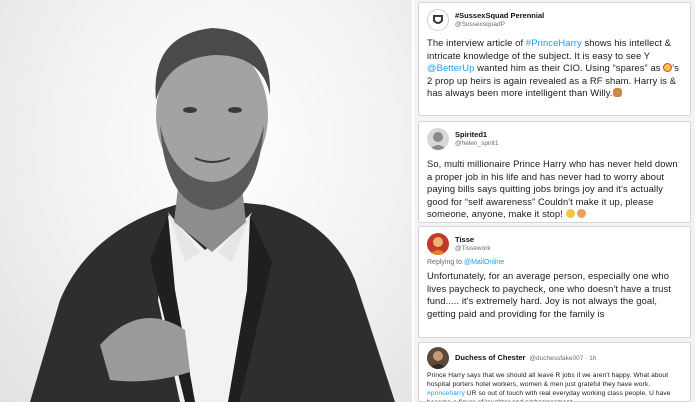 The image size is (695, 402). I want to click on user-name: Duchess of Chester, so click(490, 357).